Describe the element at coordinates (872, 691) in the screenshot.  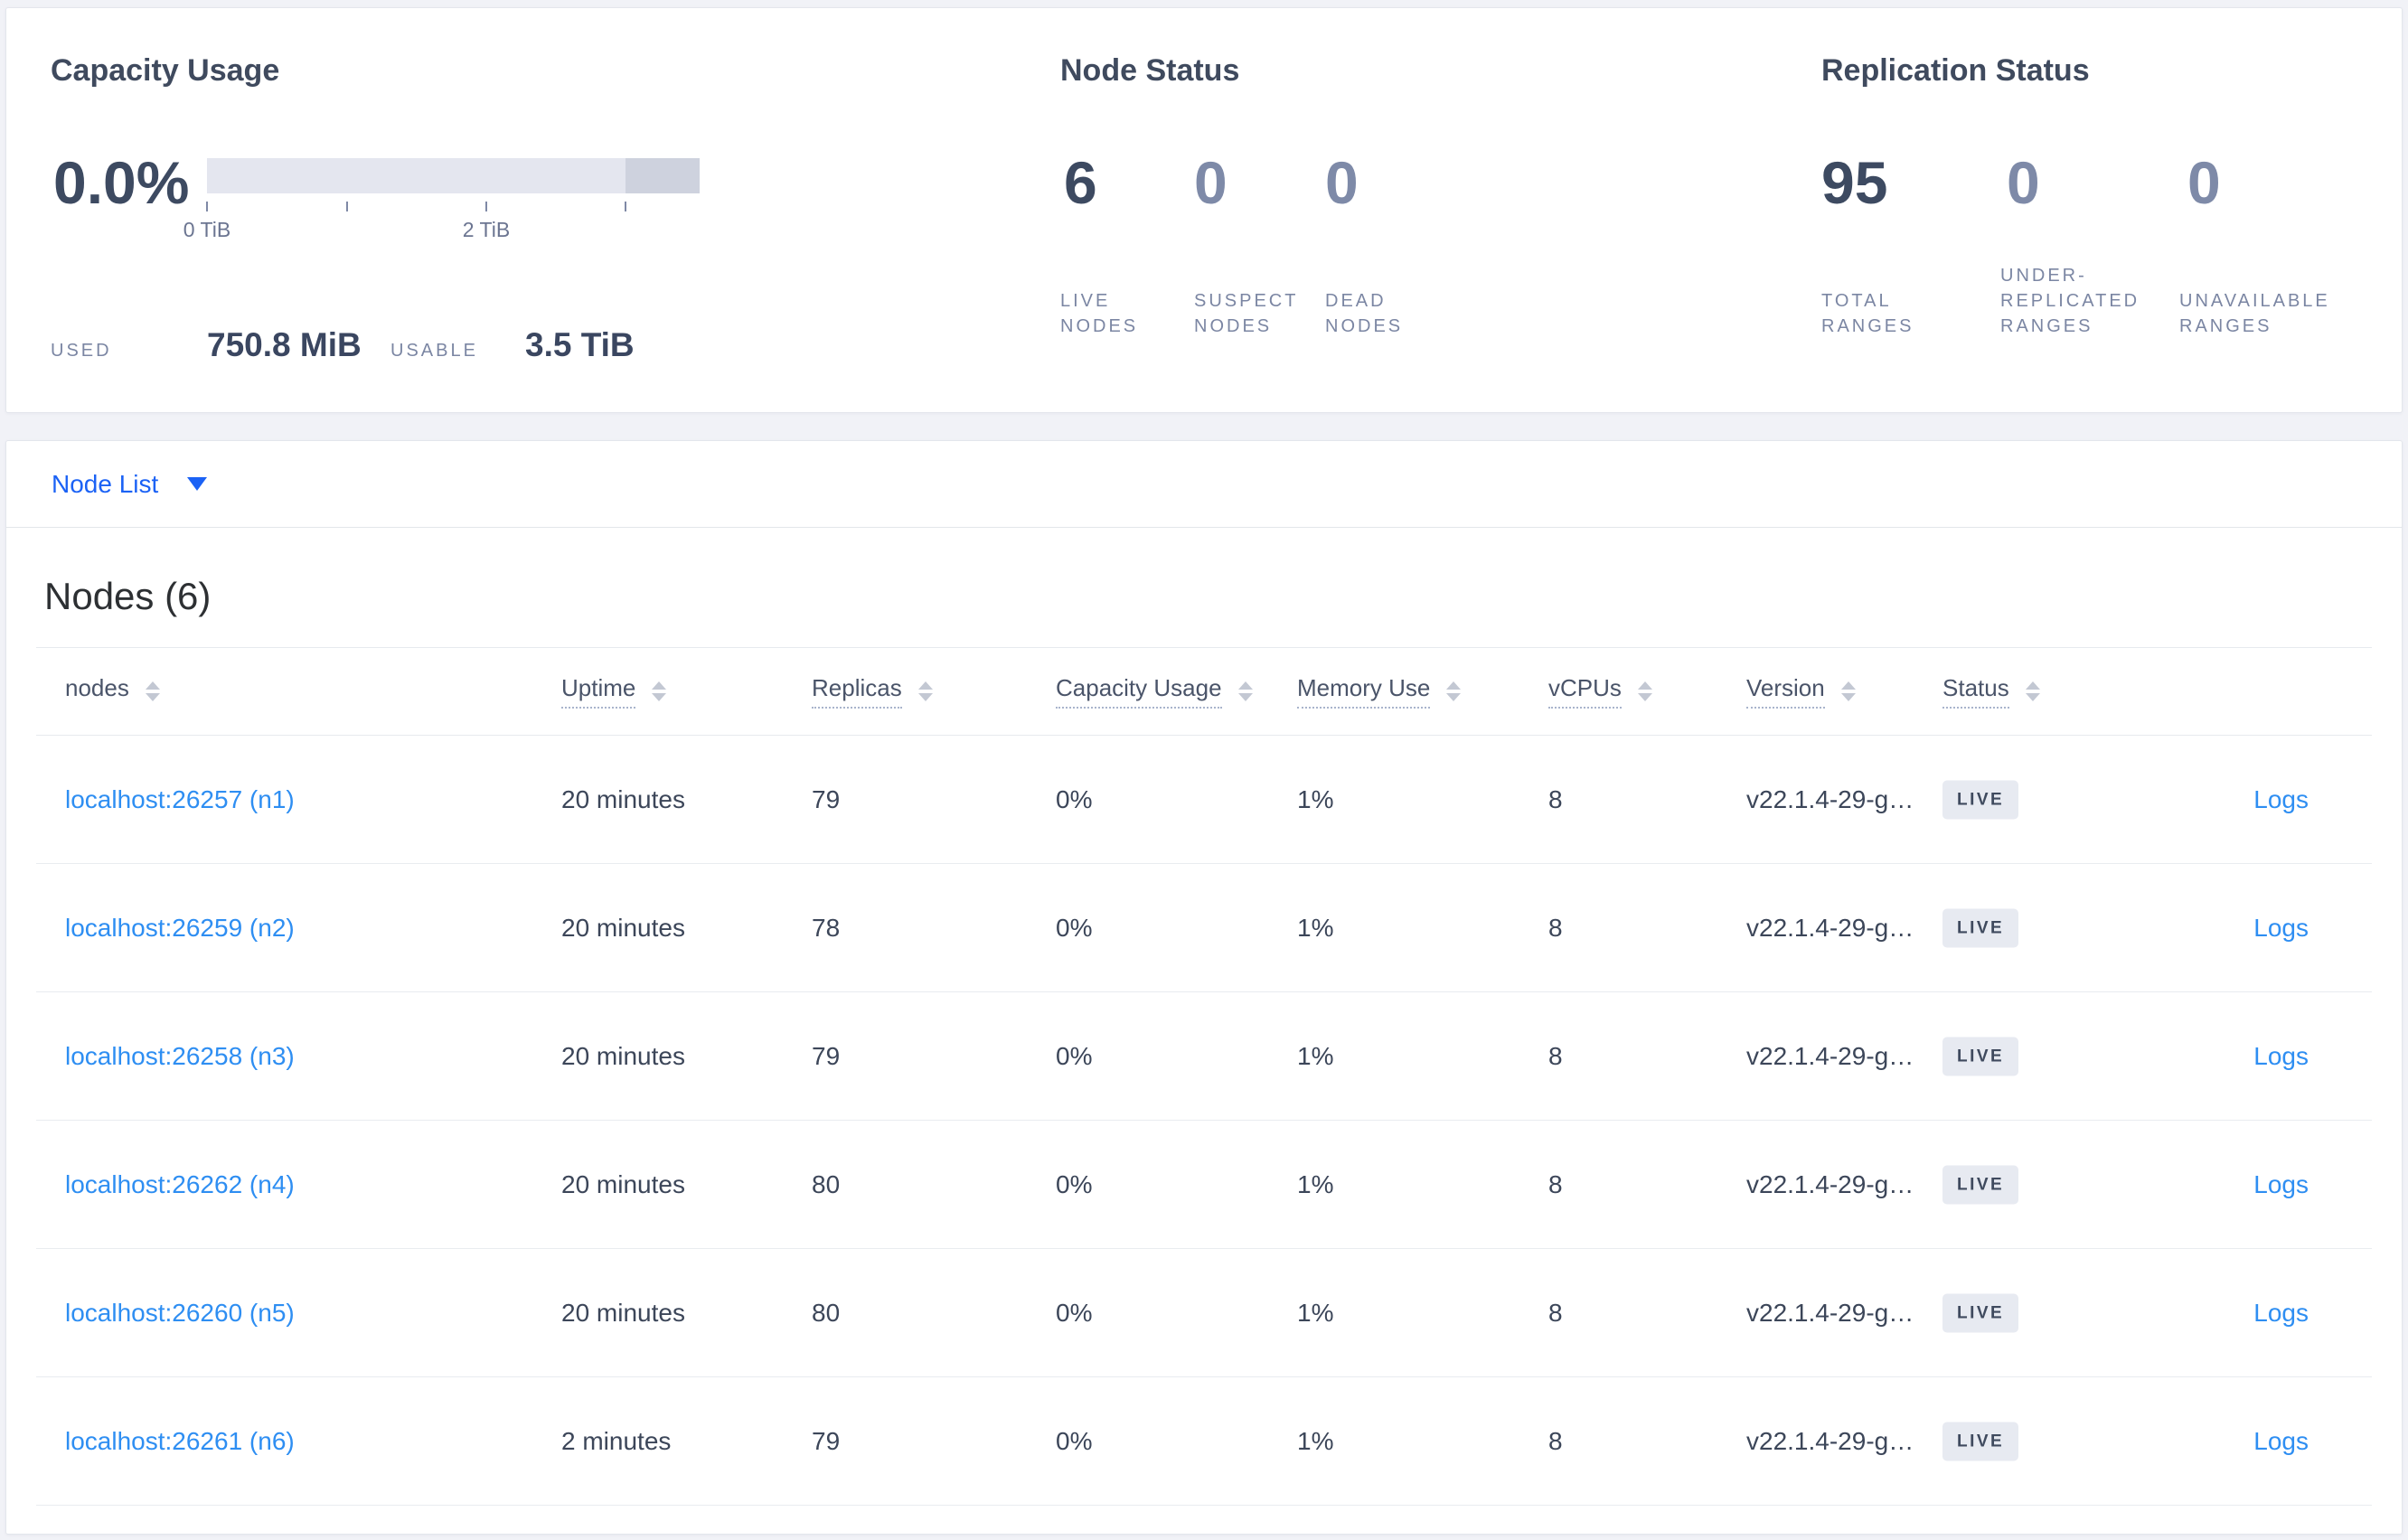
I see `column-header-replicas: Replicas` at that location.